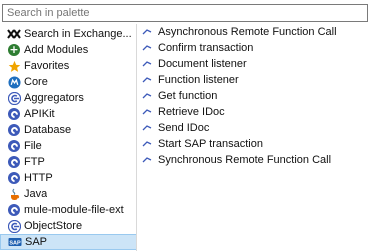 The height and width of the screenshot is (251, 370). I want to click on sidebar-item-label: Java, so click(36, 194).